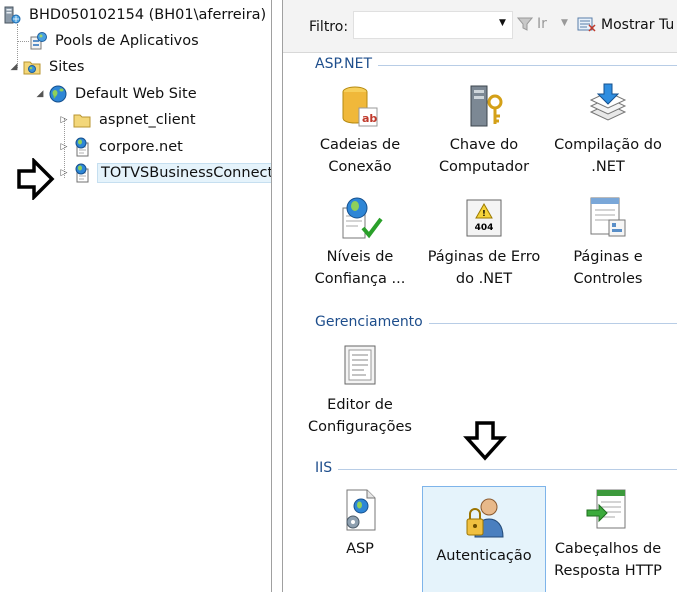  Describe the element at coordinates (360, 257) in the screenshot. I see `feature-label: Níveis de` at that location.